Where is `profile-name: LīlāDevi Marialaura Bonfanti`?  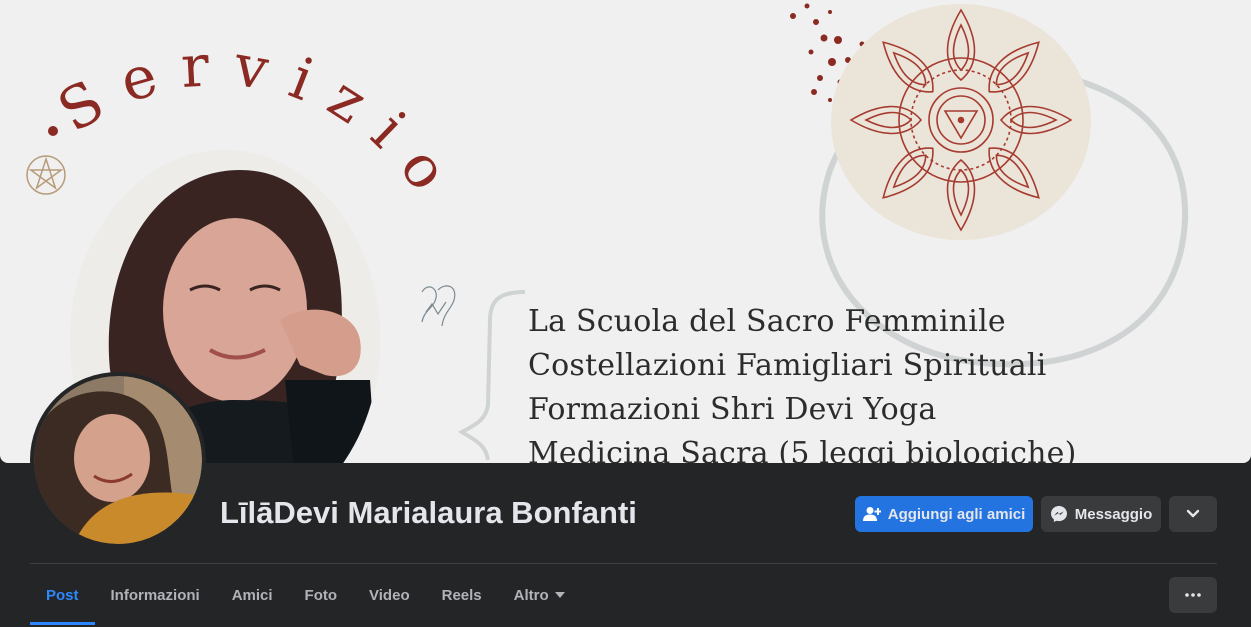
profile-name: LīlāDevi Marialaura Bonfanti is located at coordinates (428, 512).